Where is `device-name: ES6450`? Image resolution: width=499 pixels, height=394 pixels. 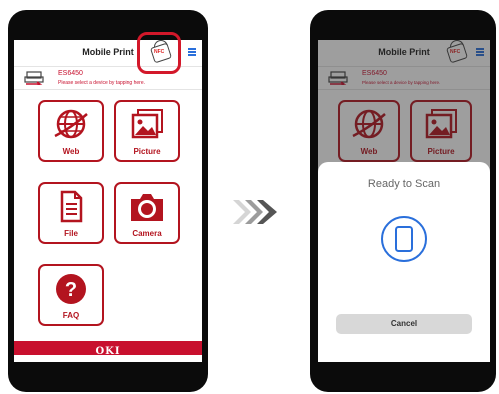 device-name: ES6450 is located at coordinates (70, 73).